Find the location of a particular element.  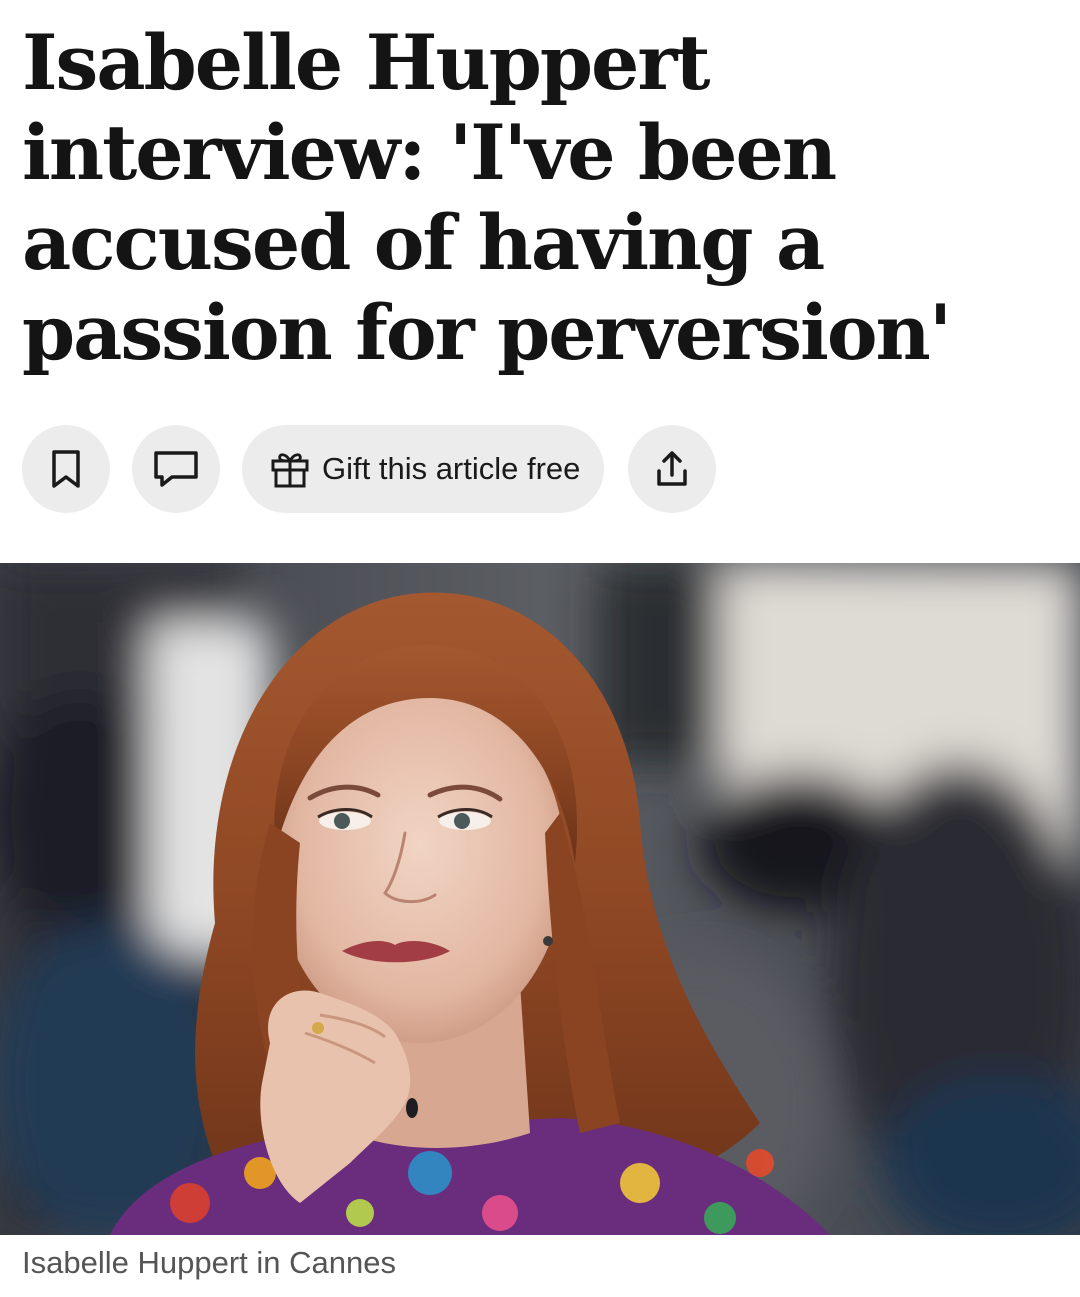

image-caption: Isabelle Huppert in Cannes is located at coordinates (209, 1262).